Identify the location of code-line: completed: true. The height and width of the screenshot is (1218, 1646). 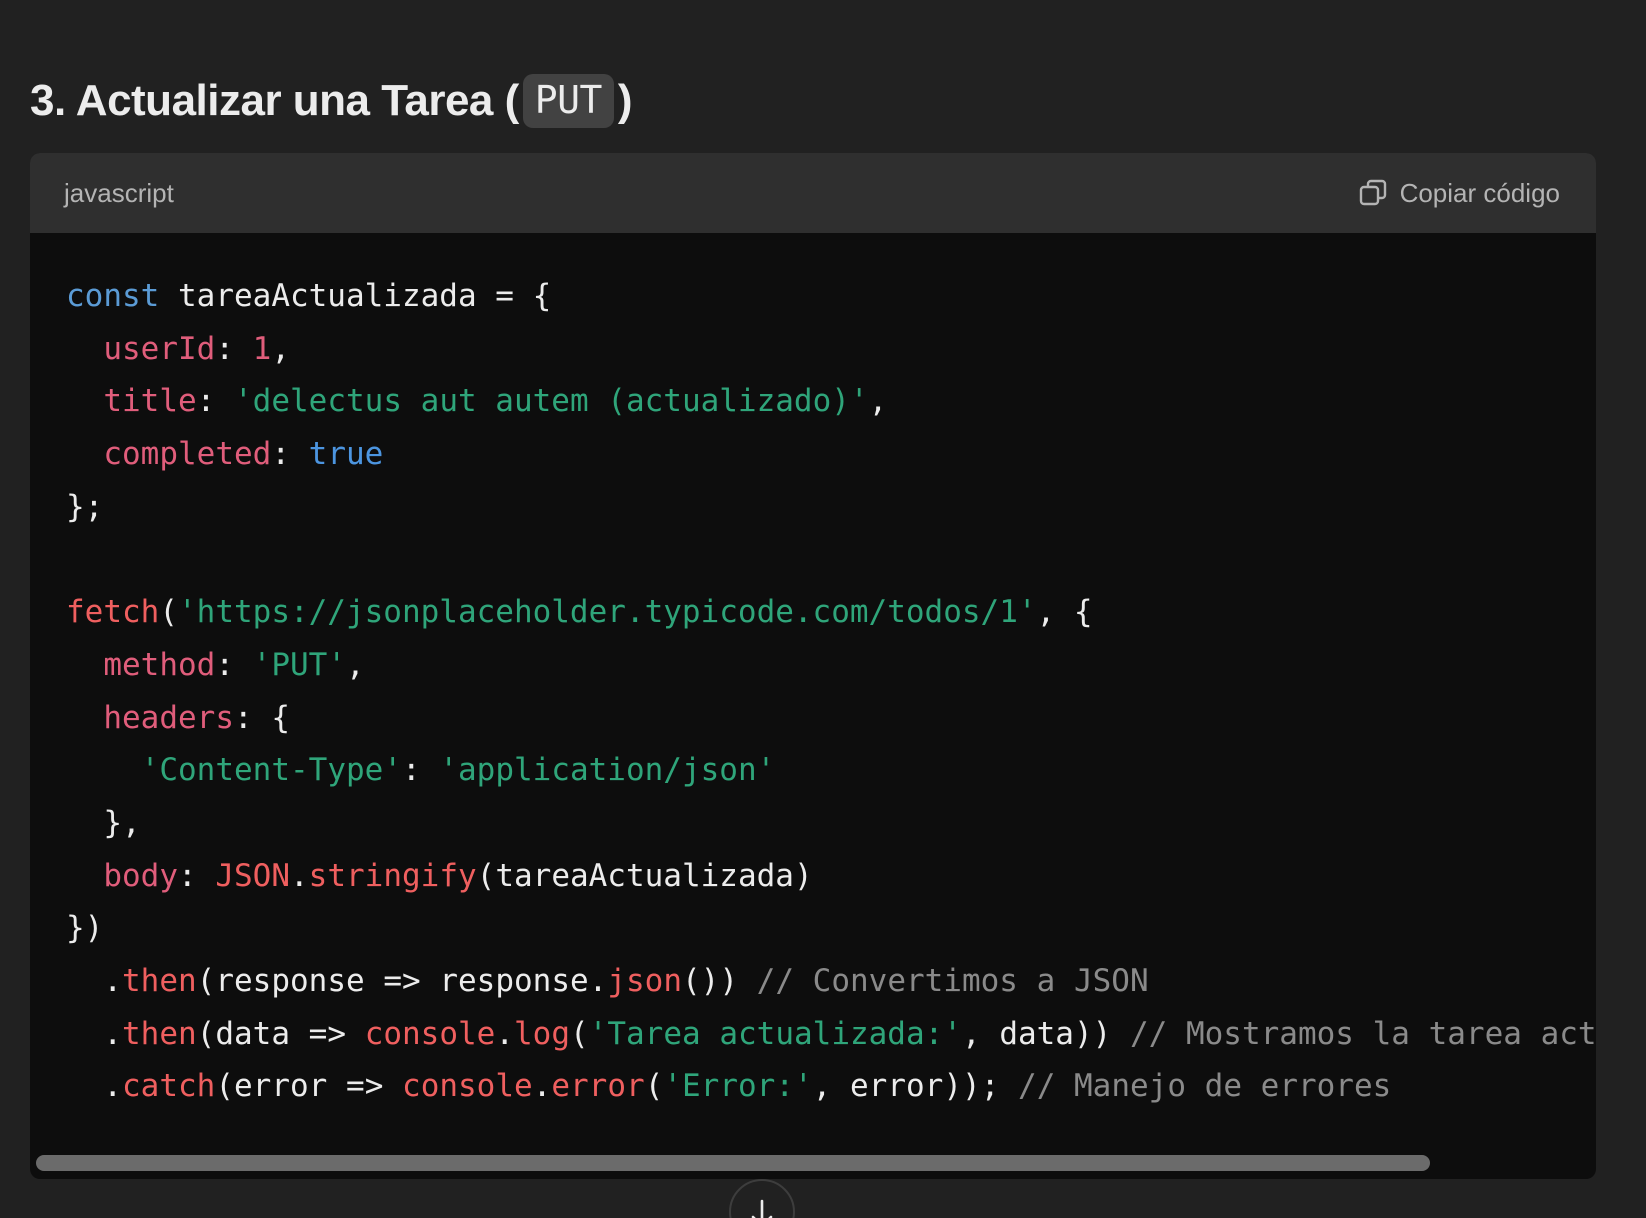
(243, 454).